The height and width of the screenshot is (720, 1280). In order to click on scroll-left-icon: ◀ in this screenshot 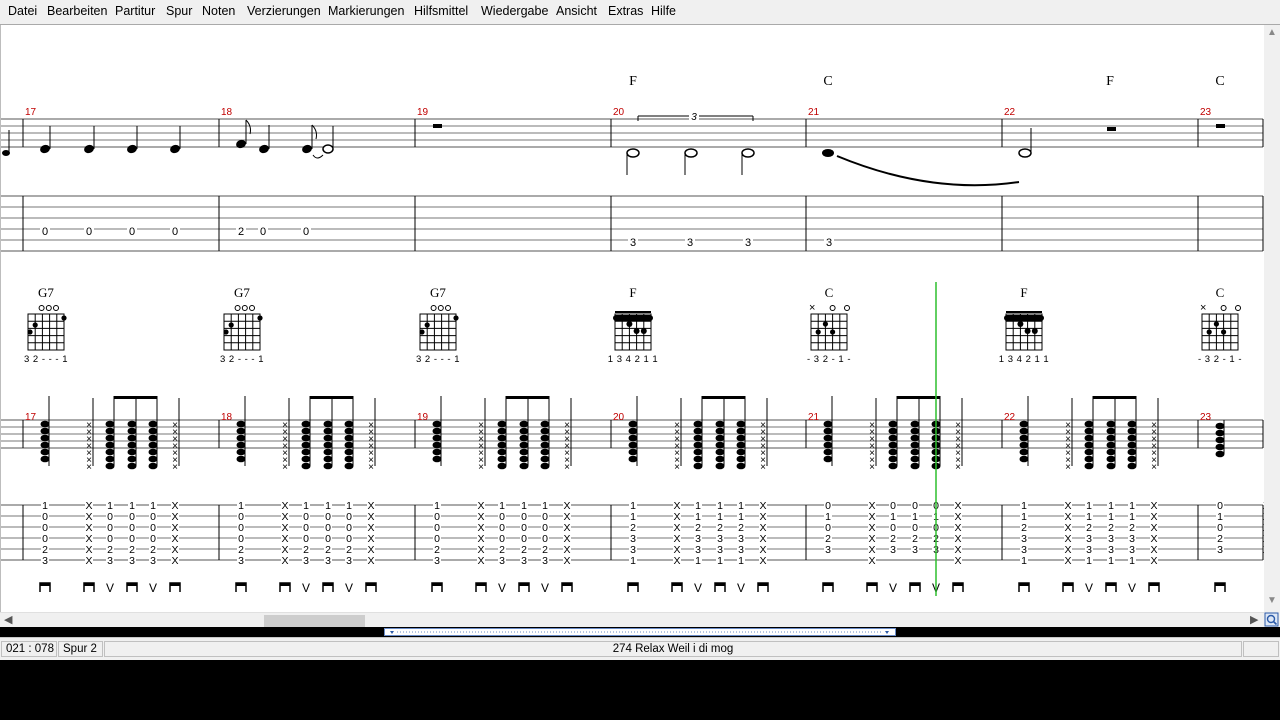, I will do `click(8, 619)`.